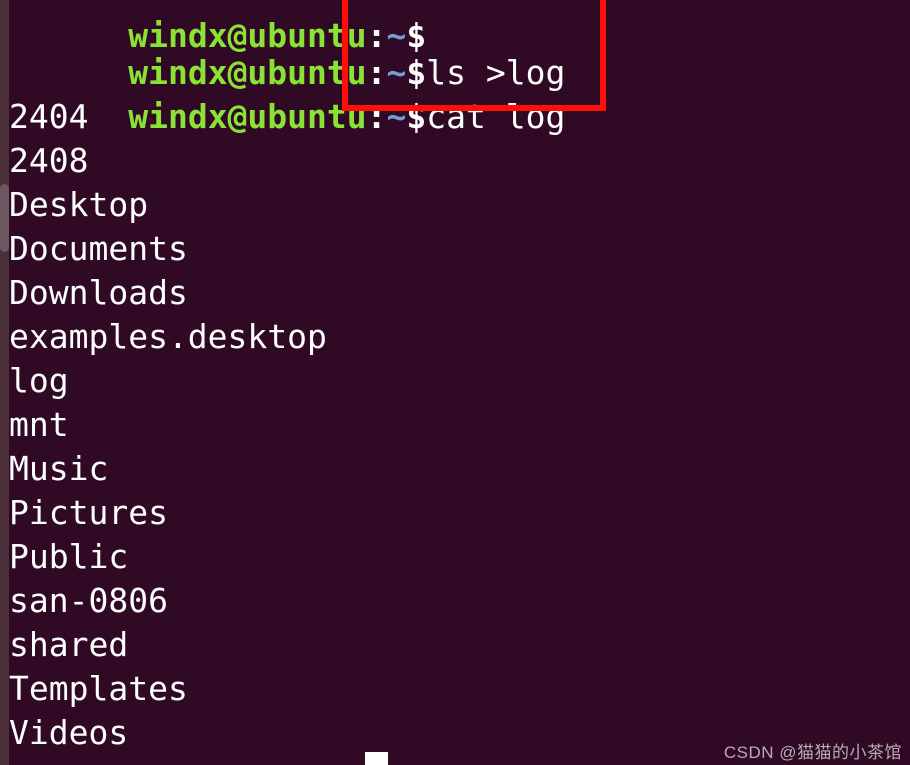 The image size is (910, 765). Describe the element at coordinates (4, 382) in the screenshot. I see `vertical-scrollbar` at that location.